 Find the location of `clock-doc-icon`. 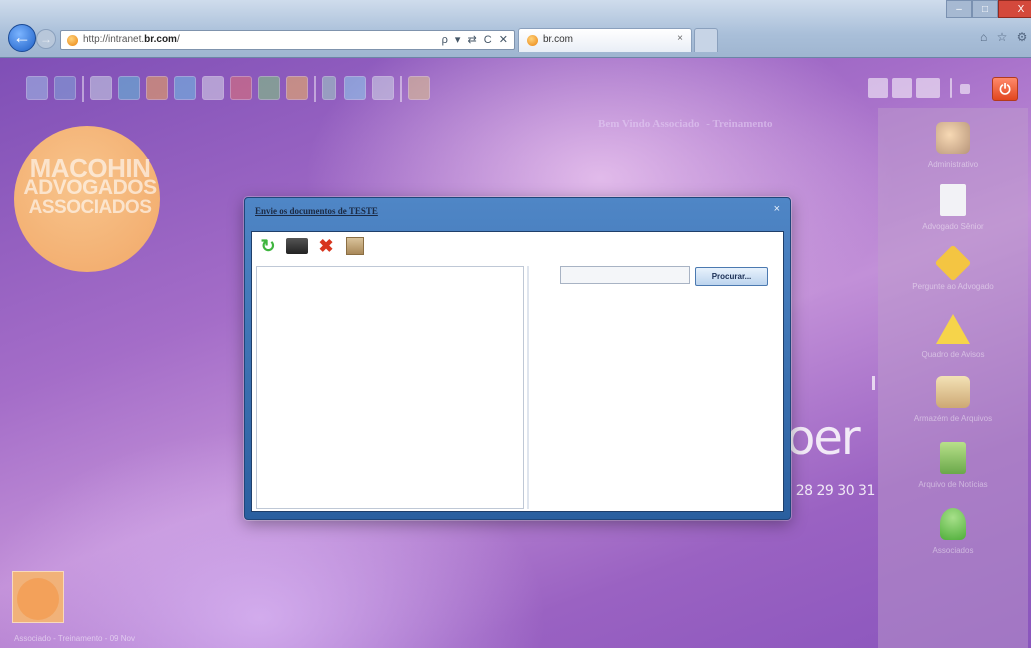

clock-doc-icon is located at coordinates (297, 88).